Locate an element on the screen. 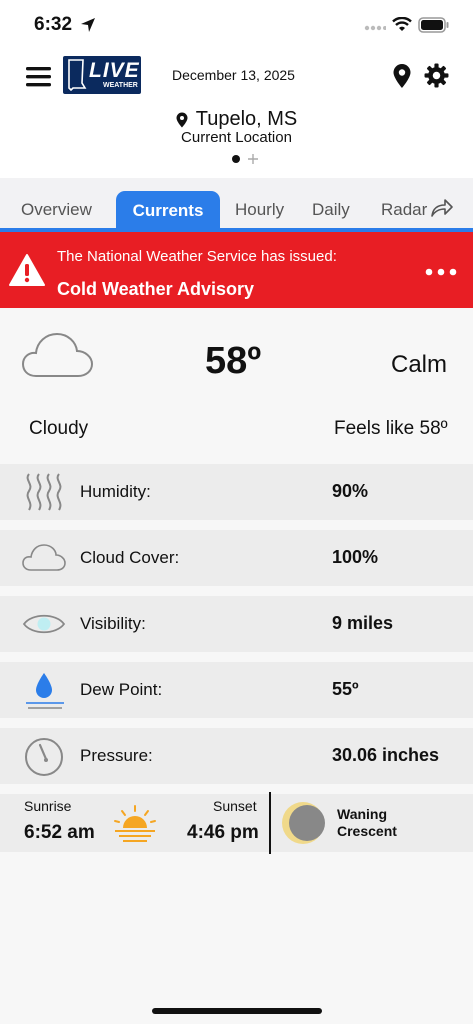 This screenshot has height=1024, width=473. wind-status: Calm is located at coordinates (419, 364).